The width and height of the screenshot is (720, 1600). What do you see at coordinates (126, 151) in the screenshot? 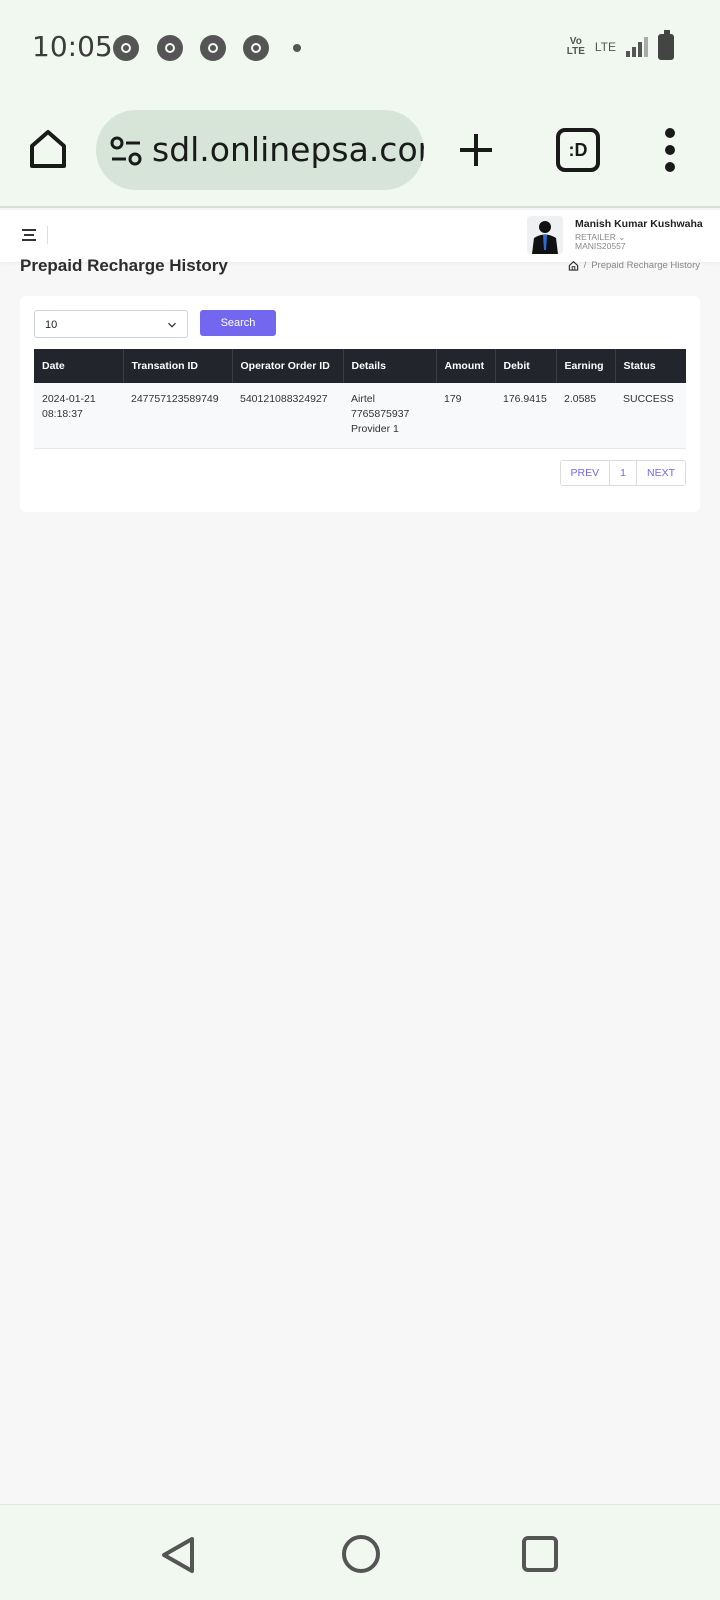
I see `site-settings-icon` at bounding box center [126, 151].